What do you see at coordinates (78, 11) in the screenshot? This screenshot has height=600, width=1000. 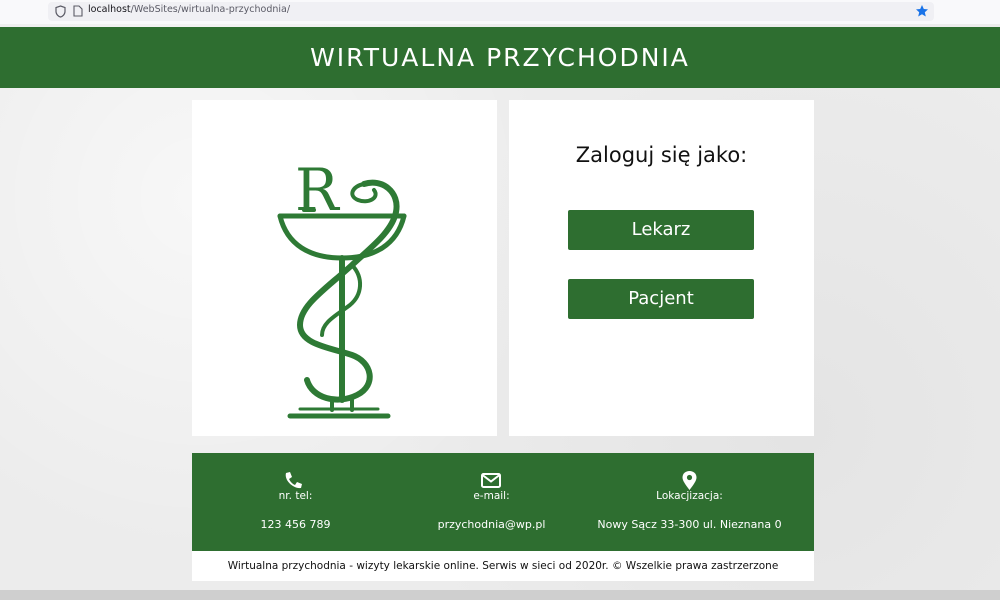 I see `page-icon` at bounding box center [78, 11].